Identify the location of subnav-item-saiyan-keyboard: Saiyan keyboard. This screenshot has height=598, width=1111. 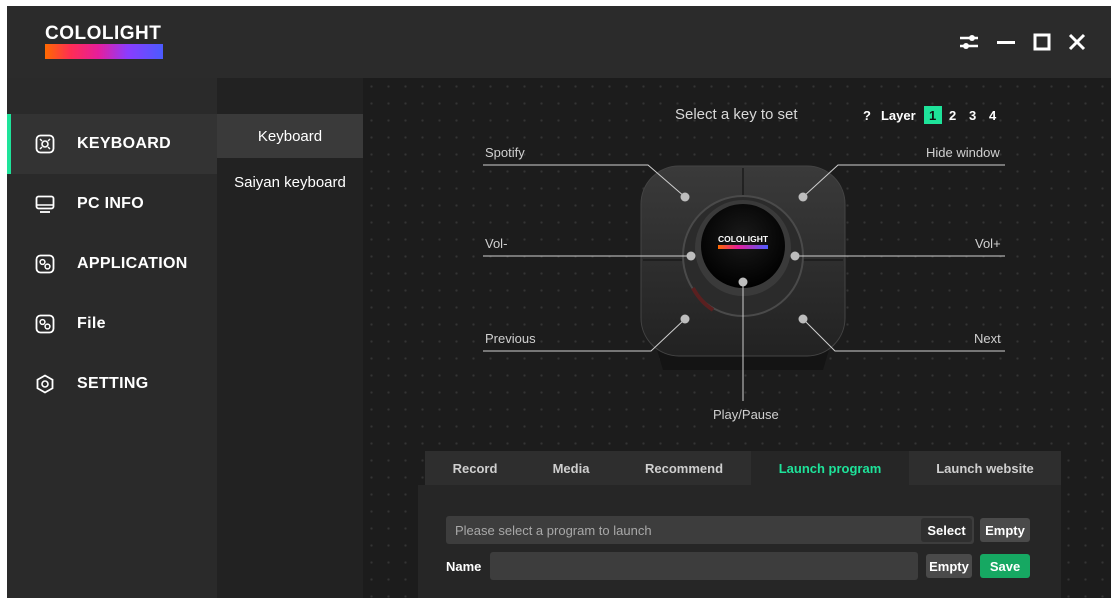
(290, 182).